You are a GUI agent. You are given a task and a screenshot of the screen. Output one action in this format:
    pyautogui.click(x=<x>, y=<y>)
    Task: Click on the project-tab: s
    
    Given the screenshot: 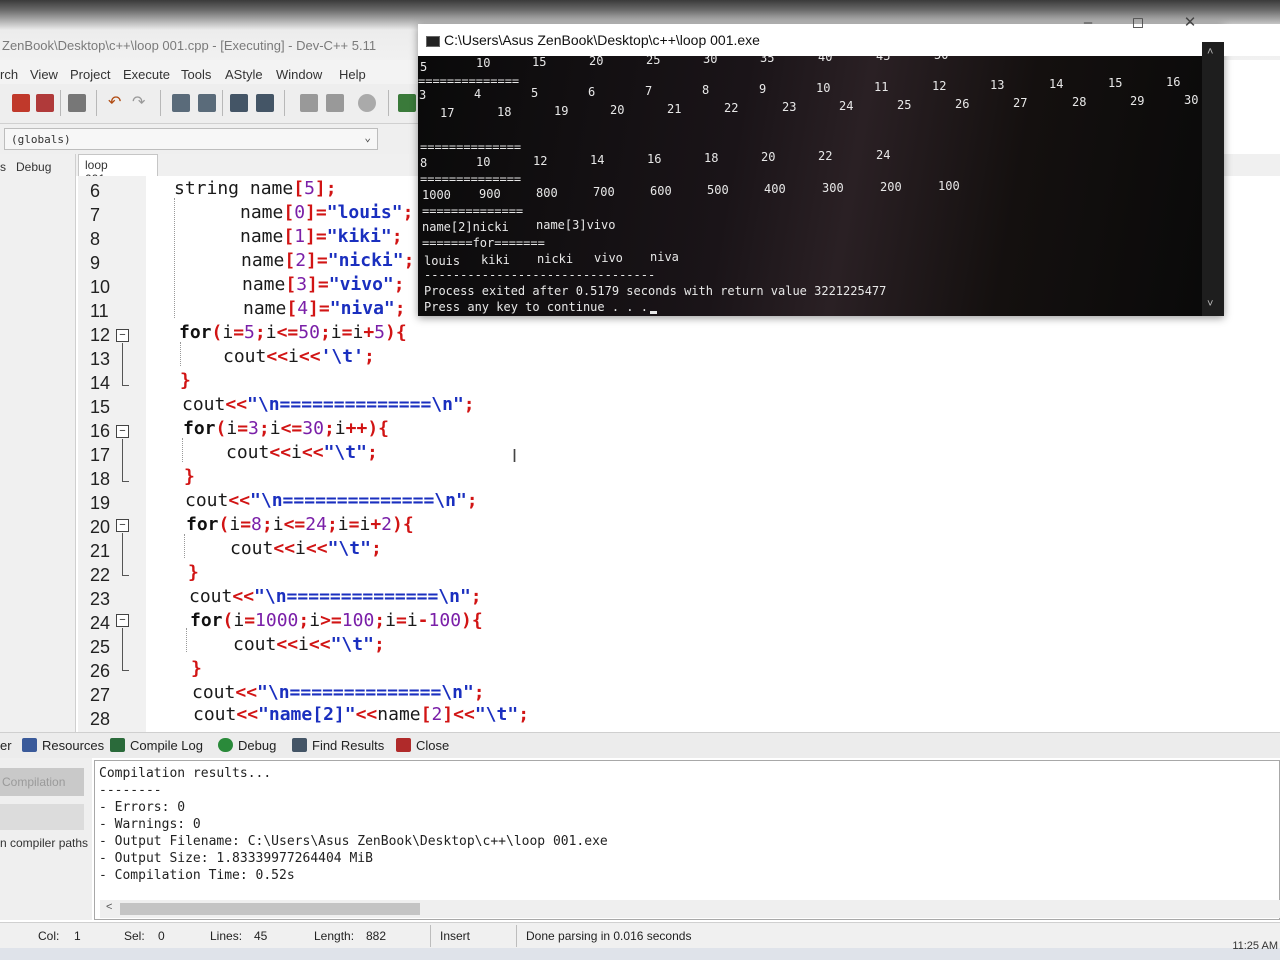 What is the action you would take?
    pyautogui.click(x=3, y=167)
    